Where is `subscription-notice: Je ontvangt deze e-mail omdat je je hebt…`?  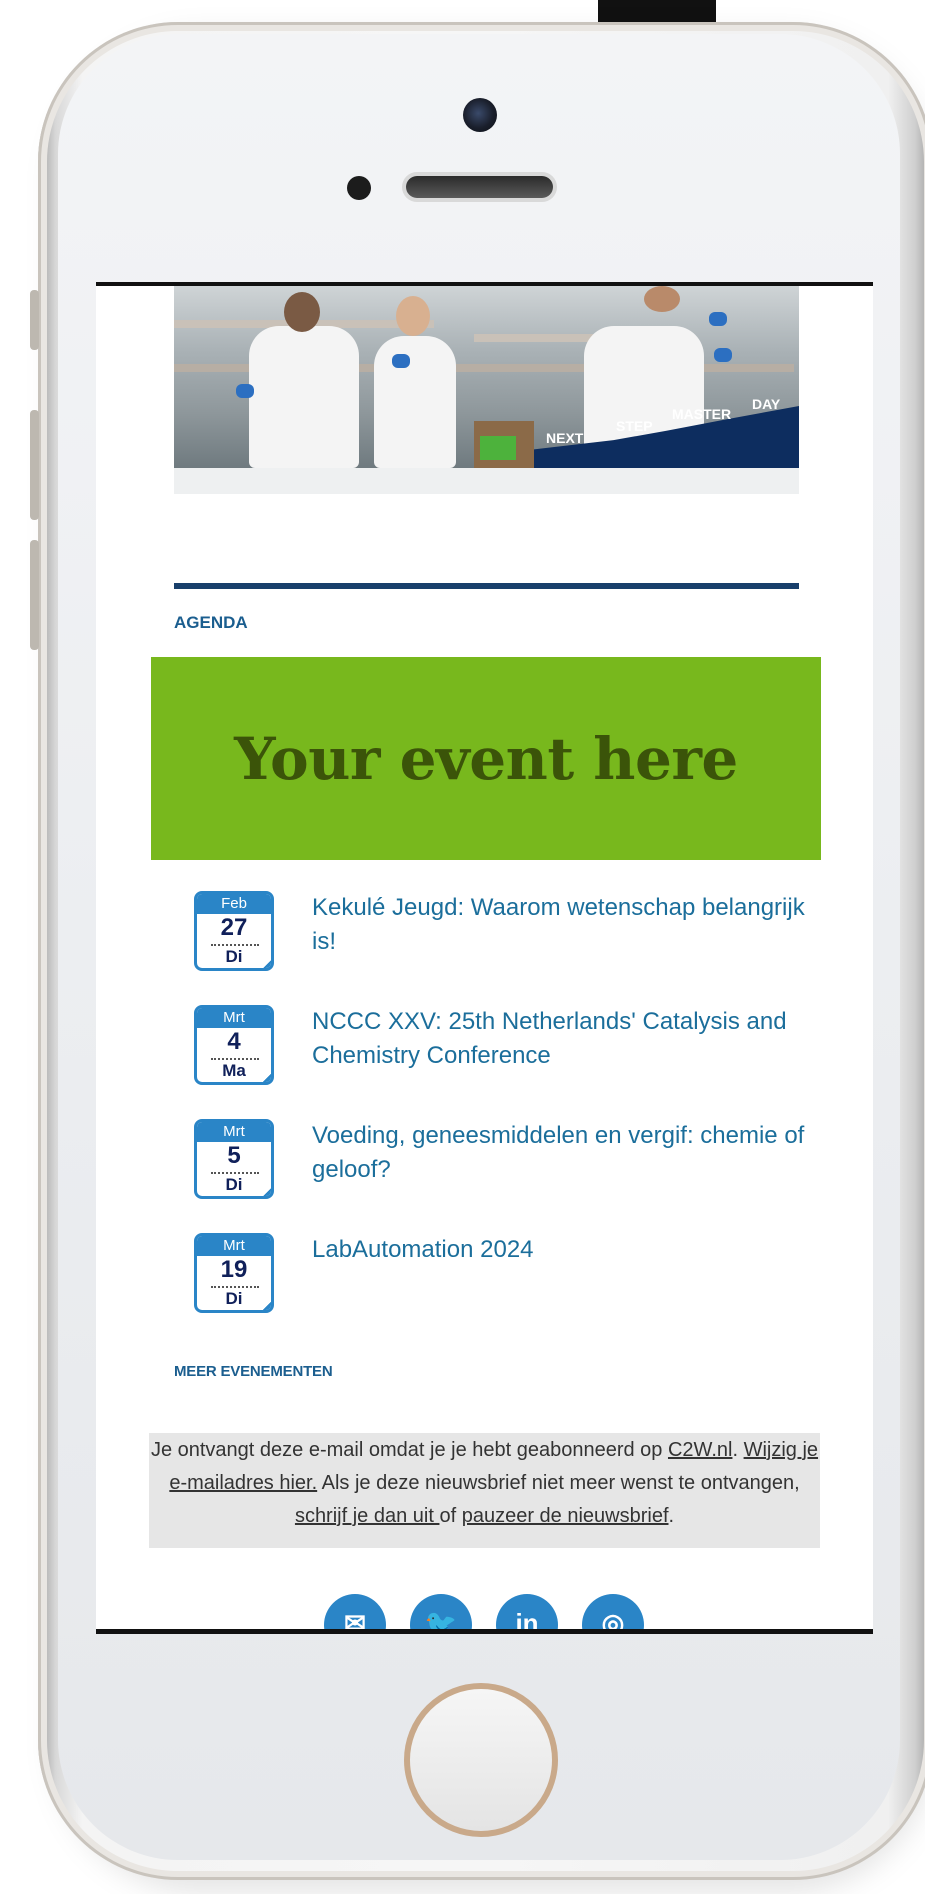 subscription-notice: Je ontvangt deze e-mail omdat je je hebt… is located at coordinates (484, 1490).